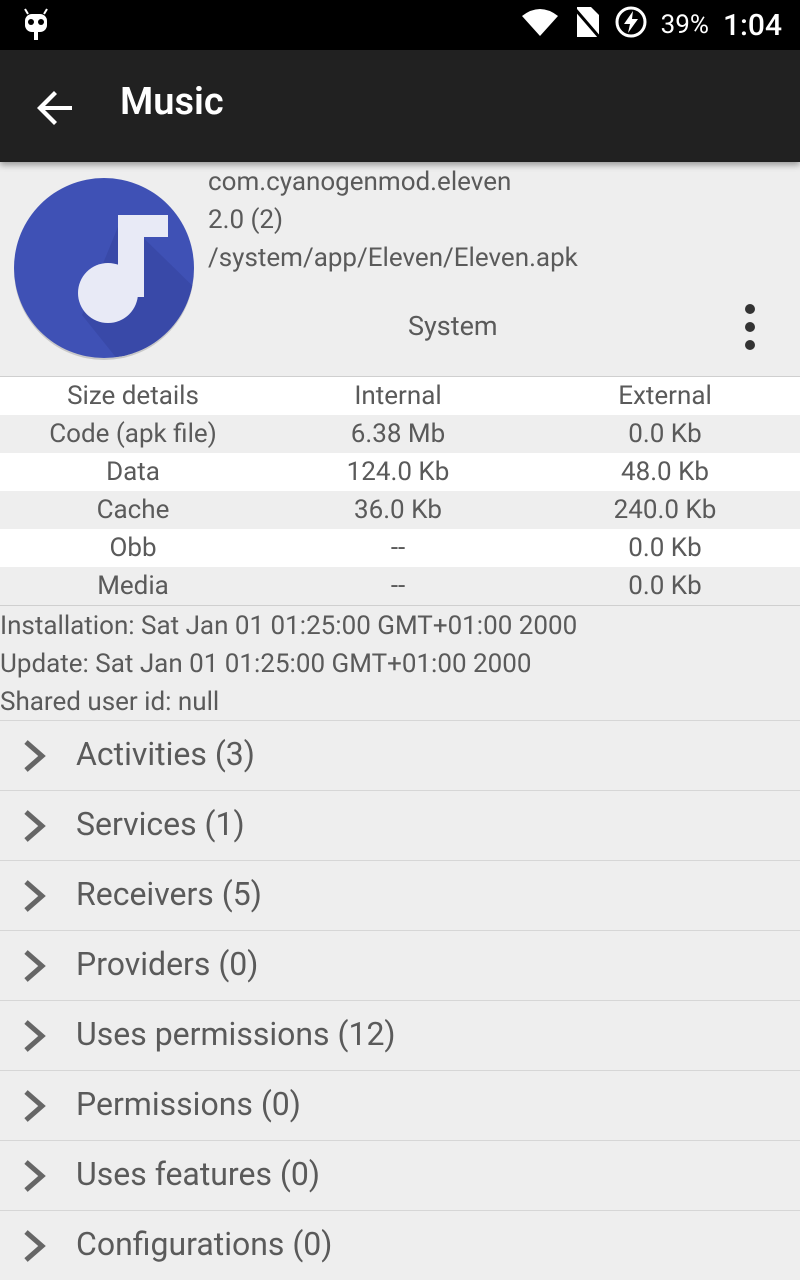  I want to click on battery-percent: 39%, so click(684, 25).